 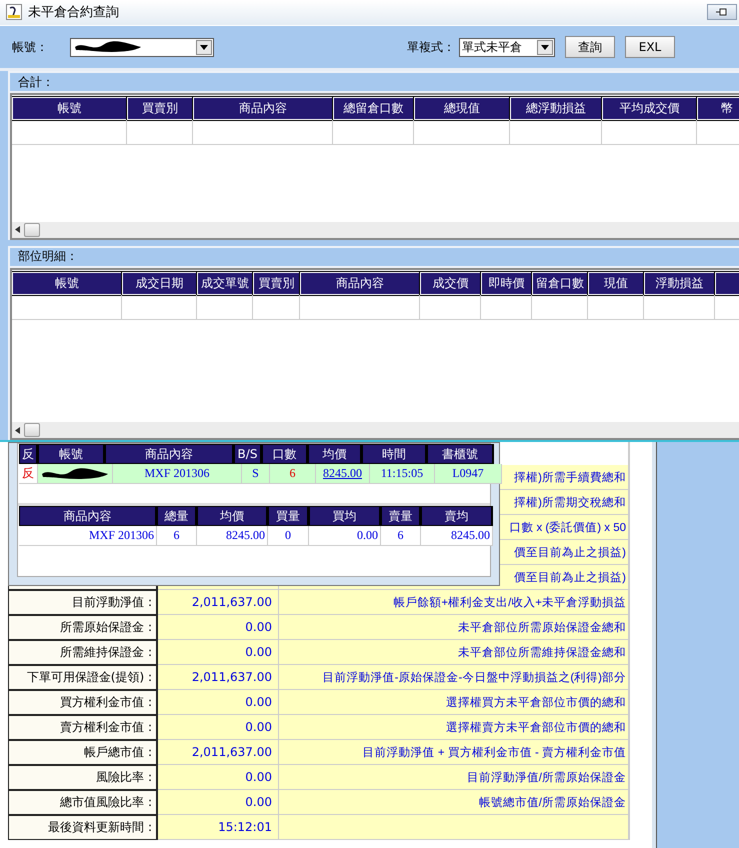 I want to click on column-header: 總浮動損益, so click(x=556, y=108).